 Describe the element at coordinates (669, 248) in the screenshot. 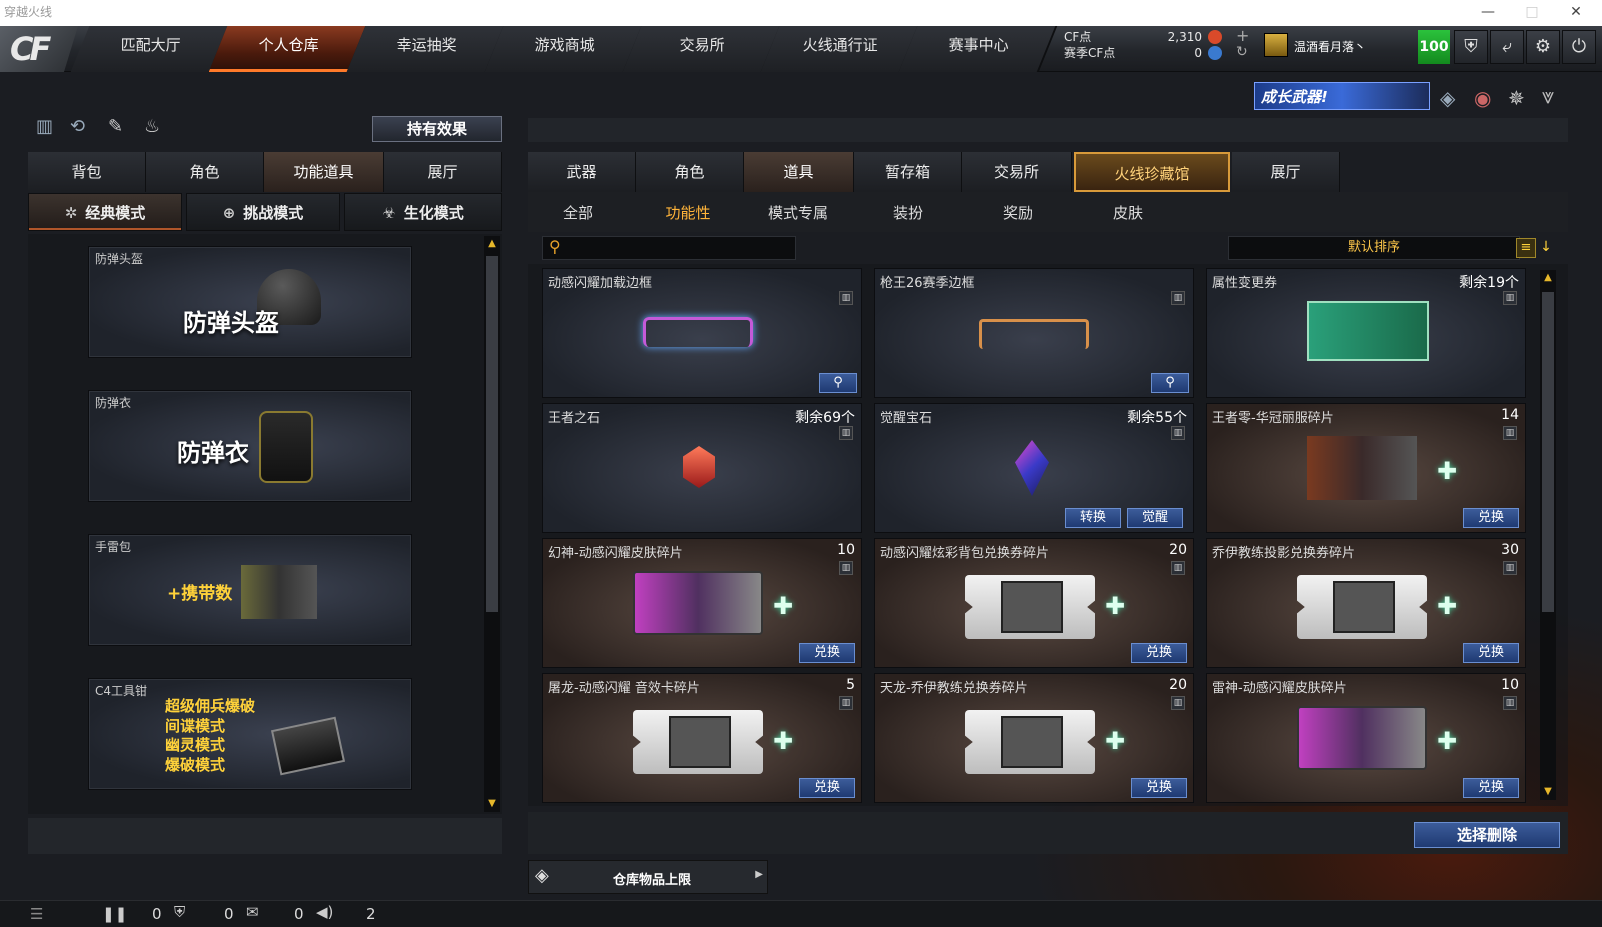

I see `search-input: ⚲` at that location.